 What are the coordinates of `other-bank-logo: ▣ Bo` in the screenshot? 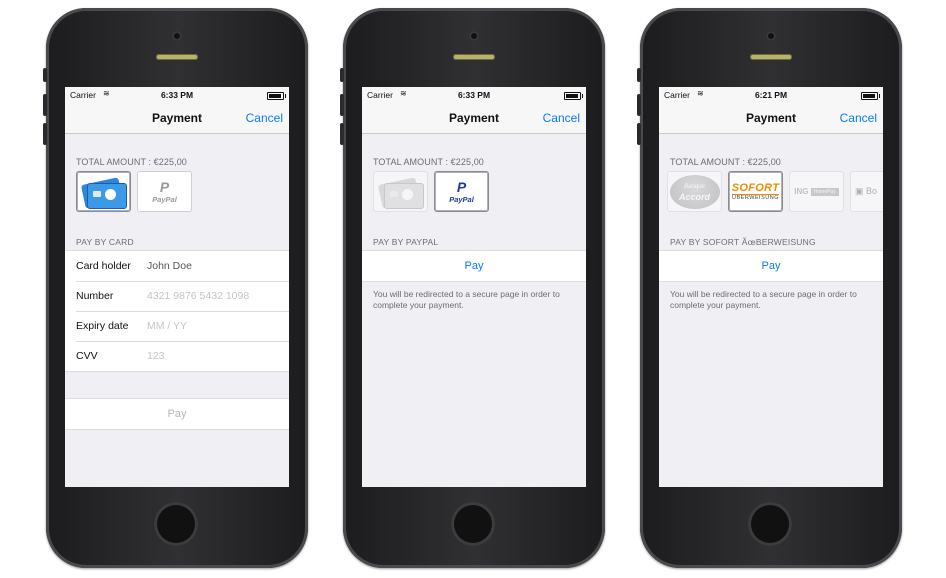 It's located at (866, 191).